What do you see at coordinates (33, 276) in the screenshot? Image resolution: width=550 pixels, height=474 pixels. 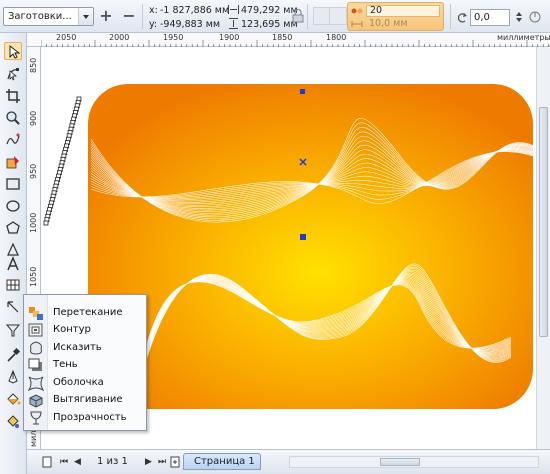 I see `ruler-tick-label: 1050` at bounding box center [33, 276].